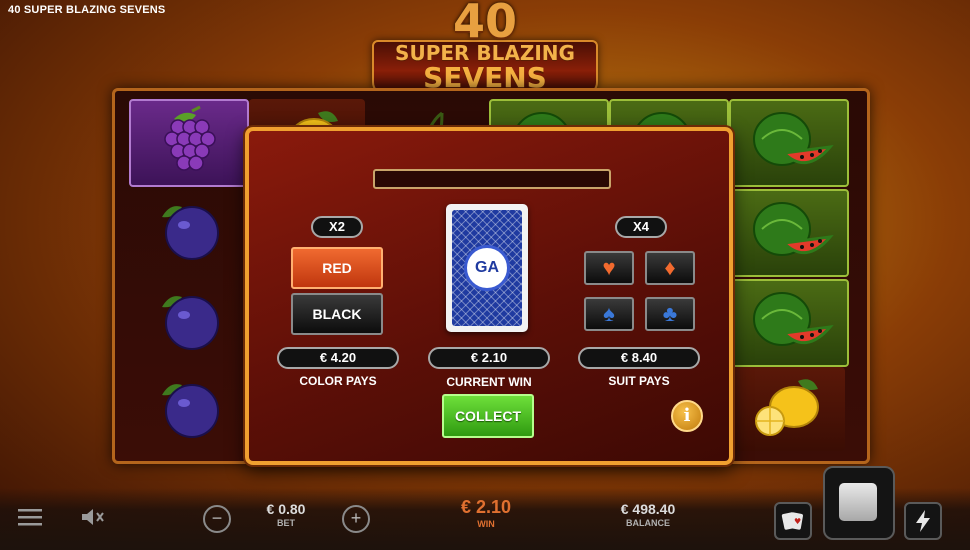  What do you see at coordinates (486, 524) in the screenshot?
I see `win-label: WIN` at bounding box center [486, 524].